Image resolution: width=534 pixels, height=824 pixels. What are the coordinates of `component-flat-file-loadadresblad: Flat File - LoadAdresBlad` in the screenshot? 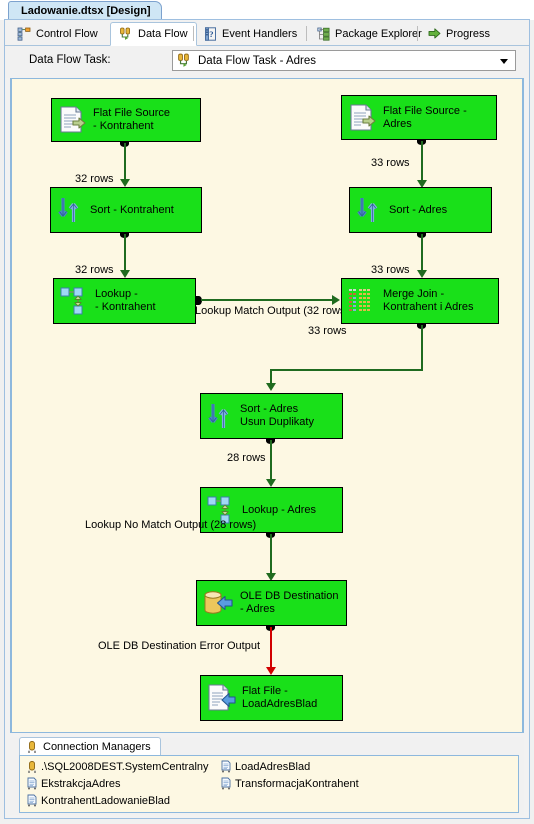 It's located at (271, 698).